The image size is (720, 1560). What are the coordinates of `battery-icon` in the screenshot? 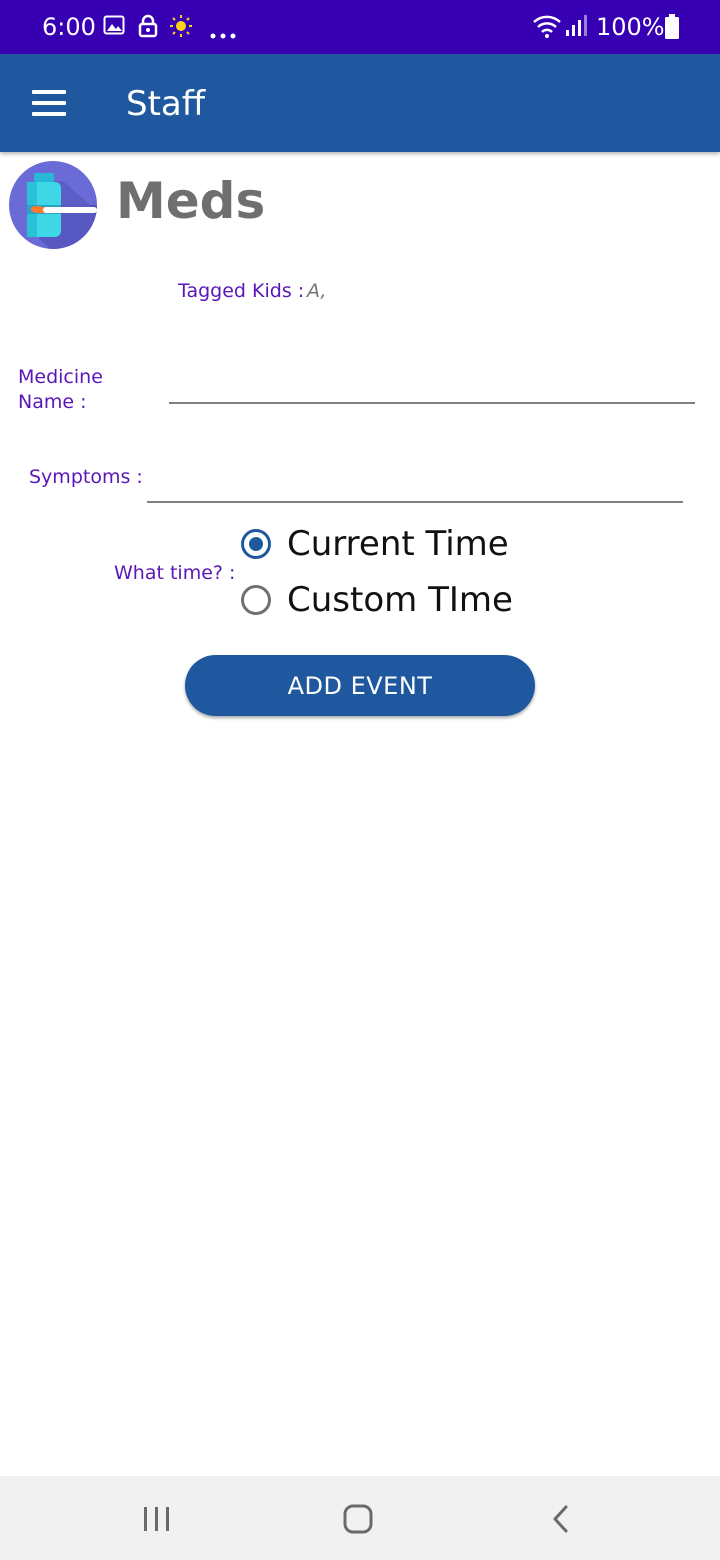 It's located at (672, 29).